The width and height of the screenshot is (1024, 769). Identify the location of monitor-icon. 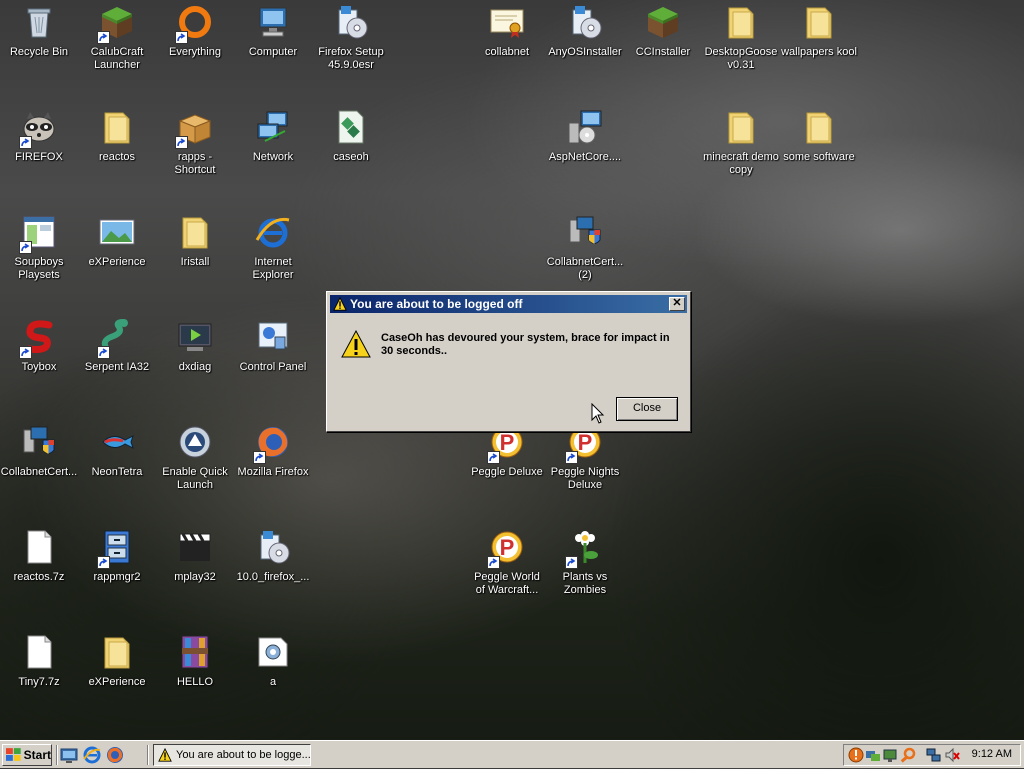
(890, 755).